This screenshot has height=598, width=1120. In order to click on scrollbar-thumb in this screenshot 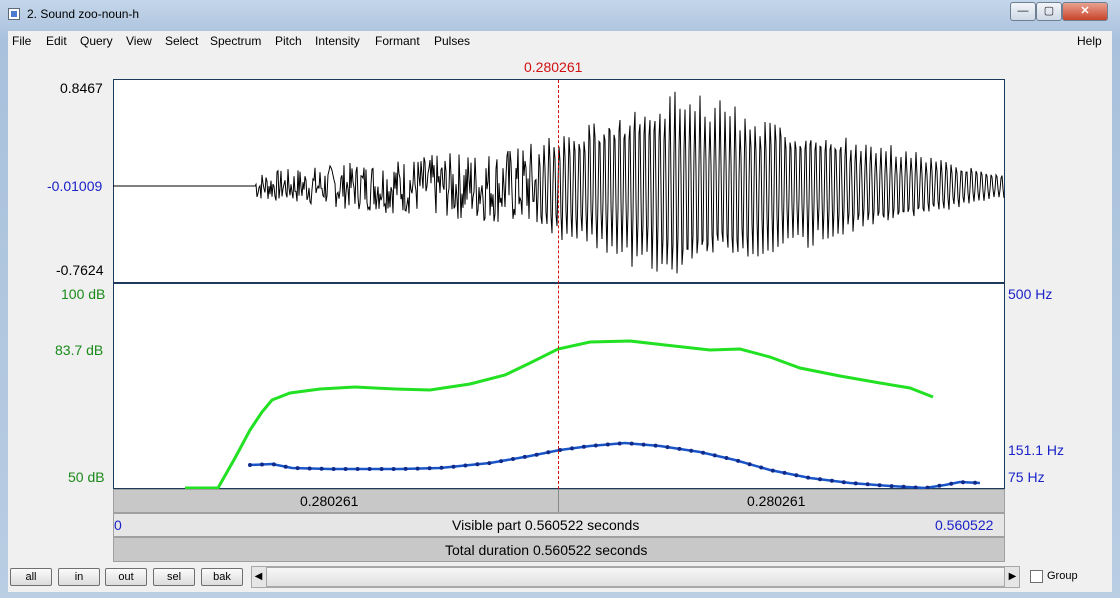, I will do `click(635, 577)`.